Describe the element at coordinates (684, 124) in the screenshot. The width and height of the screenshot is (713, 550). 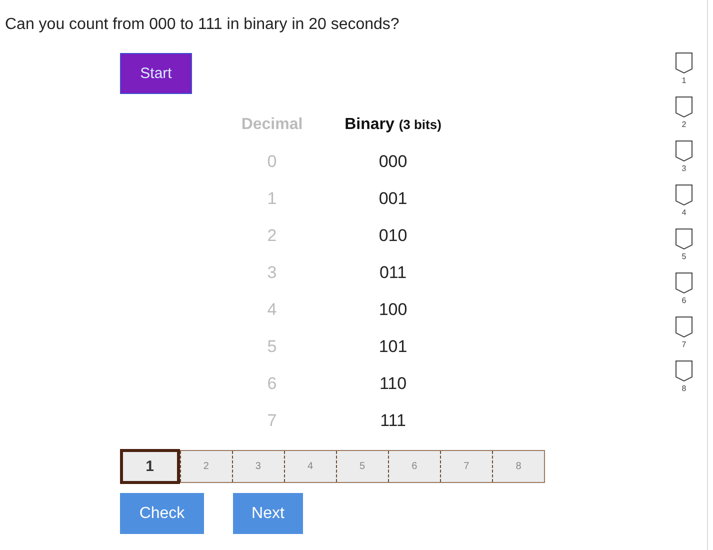
I see `marker-number: 2` at that location.